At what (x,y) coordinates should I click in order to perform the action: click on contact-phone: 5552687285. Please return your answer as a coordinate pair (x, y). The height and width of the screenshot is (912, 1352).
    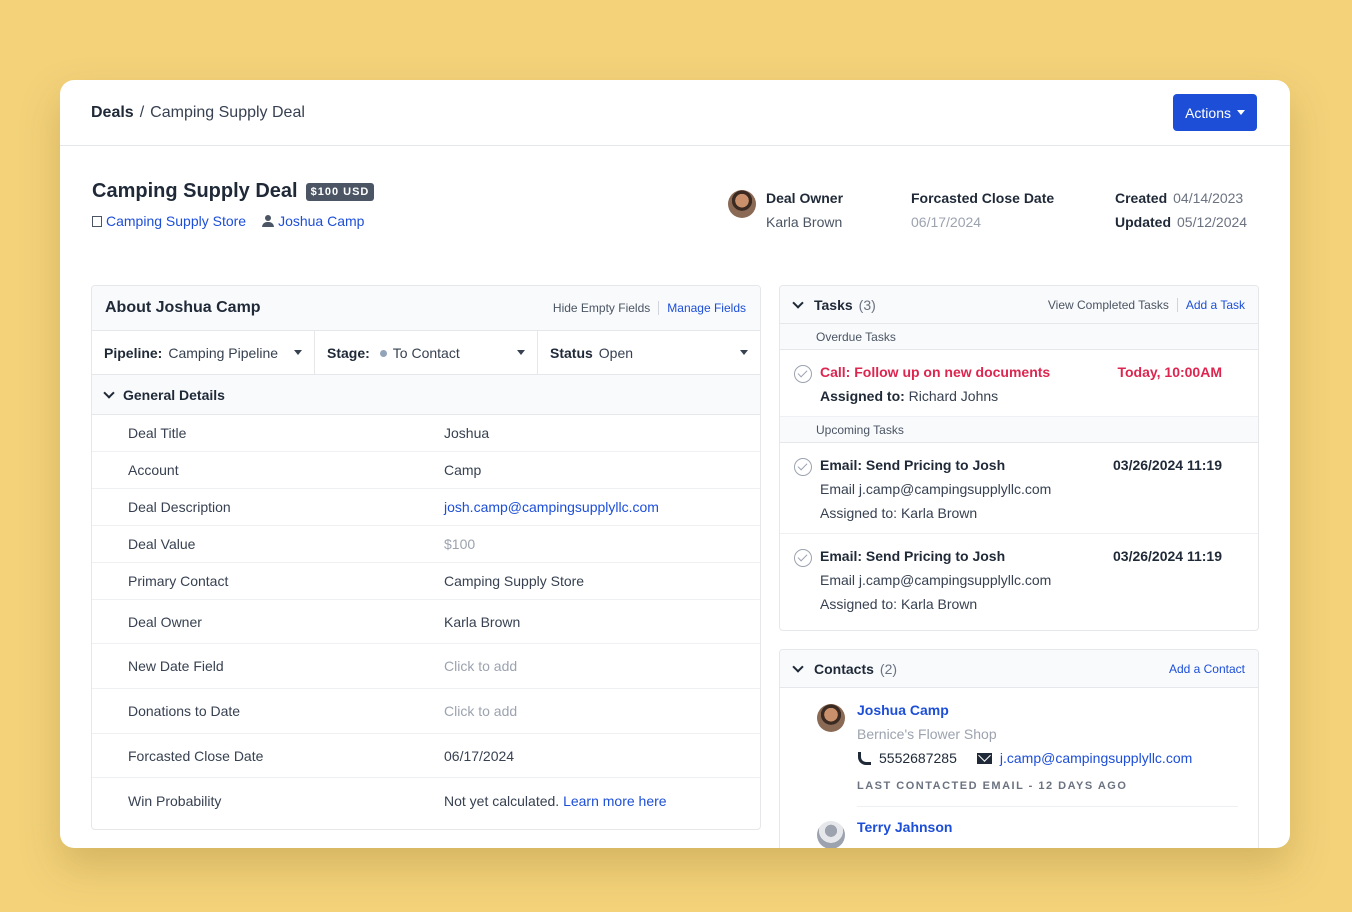
    Looking at the image, I should click on (907, 758).